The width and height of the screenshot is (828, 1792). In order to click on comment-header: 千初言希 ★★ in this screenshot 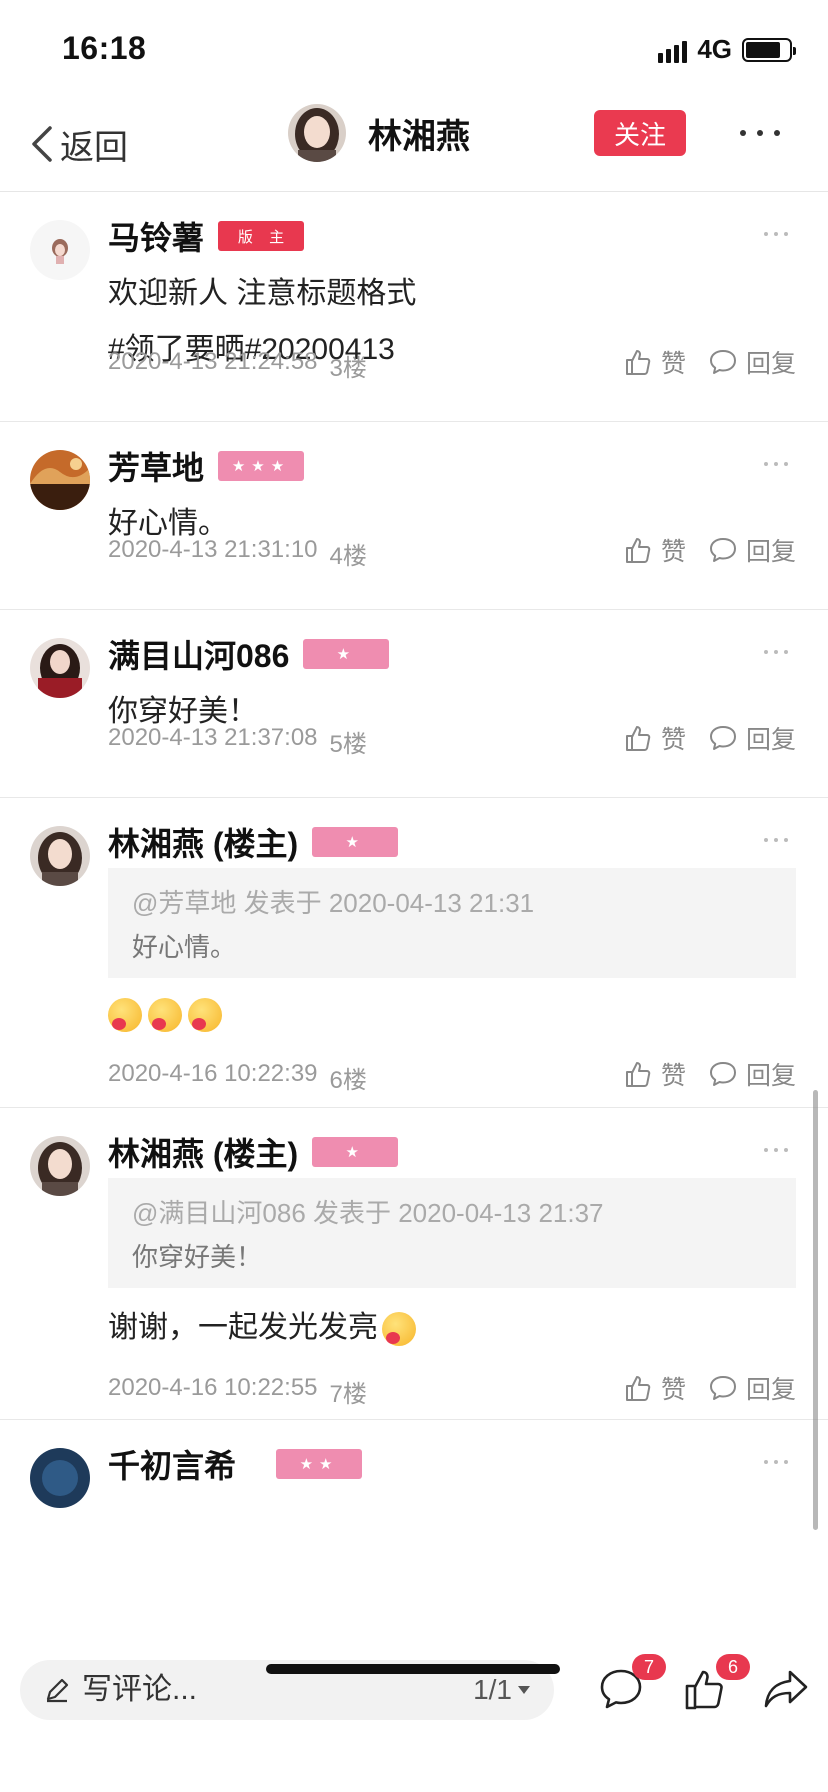, I will do `click(235, 1464)`.